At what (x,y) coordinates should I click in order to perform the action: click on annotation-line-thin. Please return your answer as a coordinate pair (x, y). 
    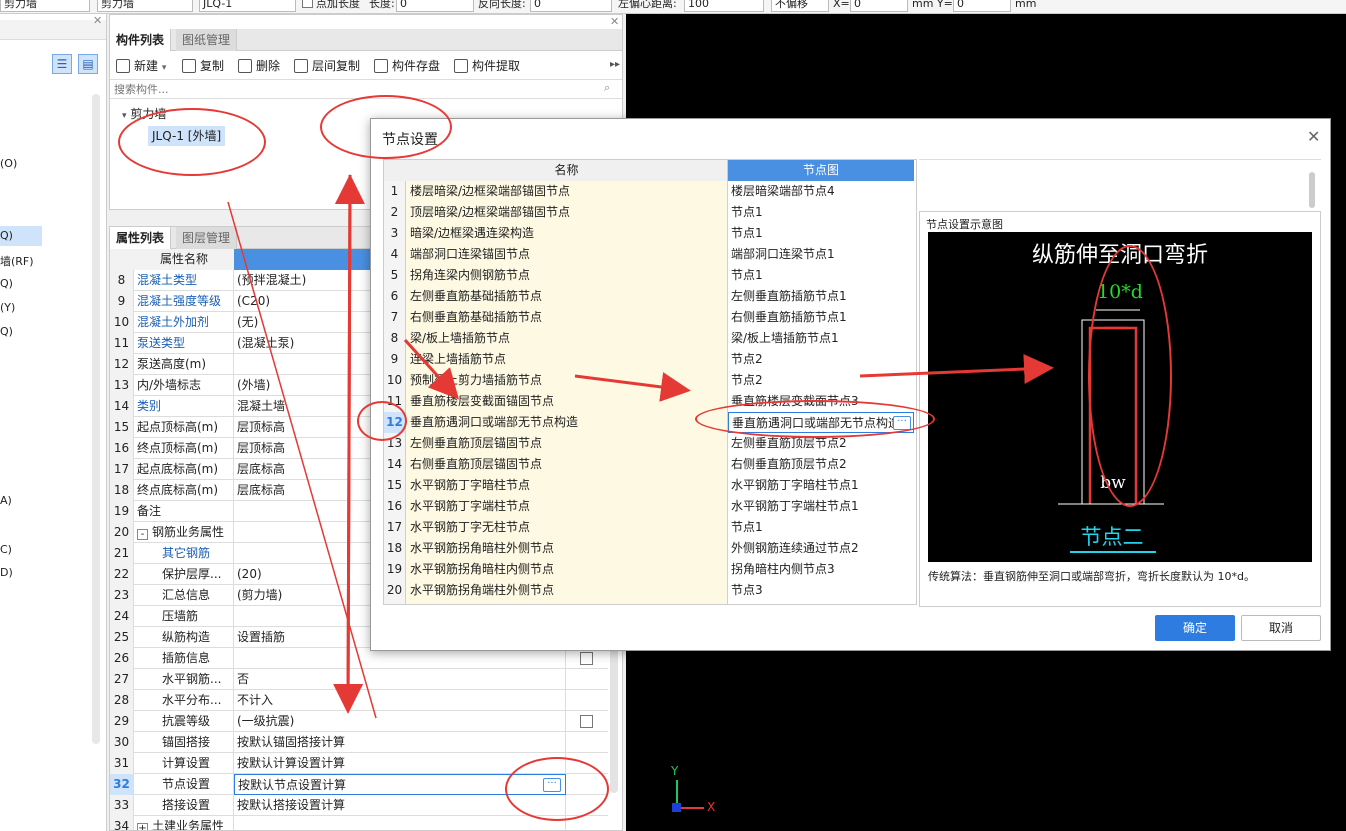
    Looking at the image, I should click on (302, 460).